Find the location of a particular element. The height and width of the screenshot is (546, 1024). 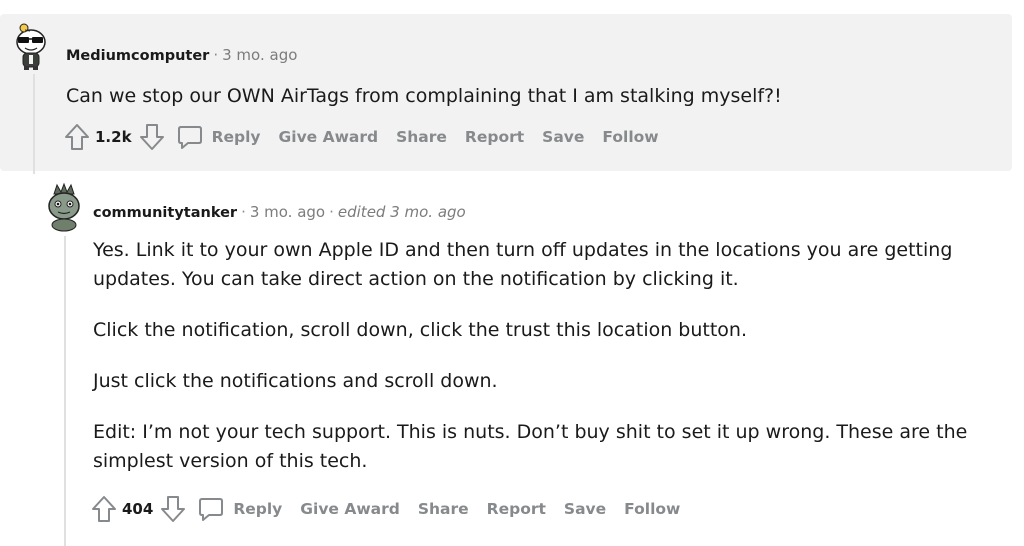

vote-score: 404 is located at coordinates (138, 509).